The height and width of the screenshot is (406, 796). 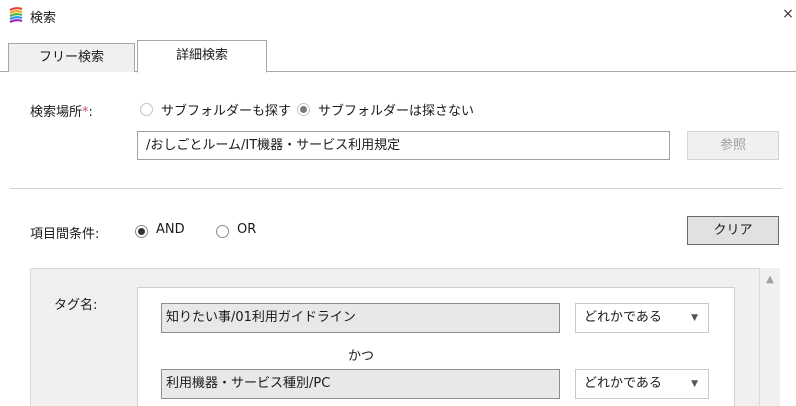 I want to click on title-bar: 検索 ×, so click(x=398, y=16).